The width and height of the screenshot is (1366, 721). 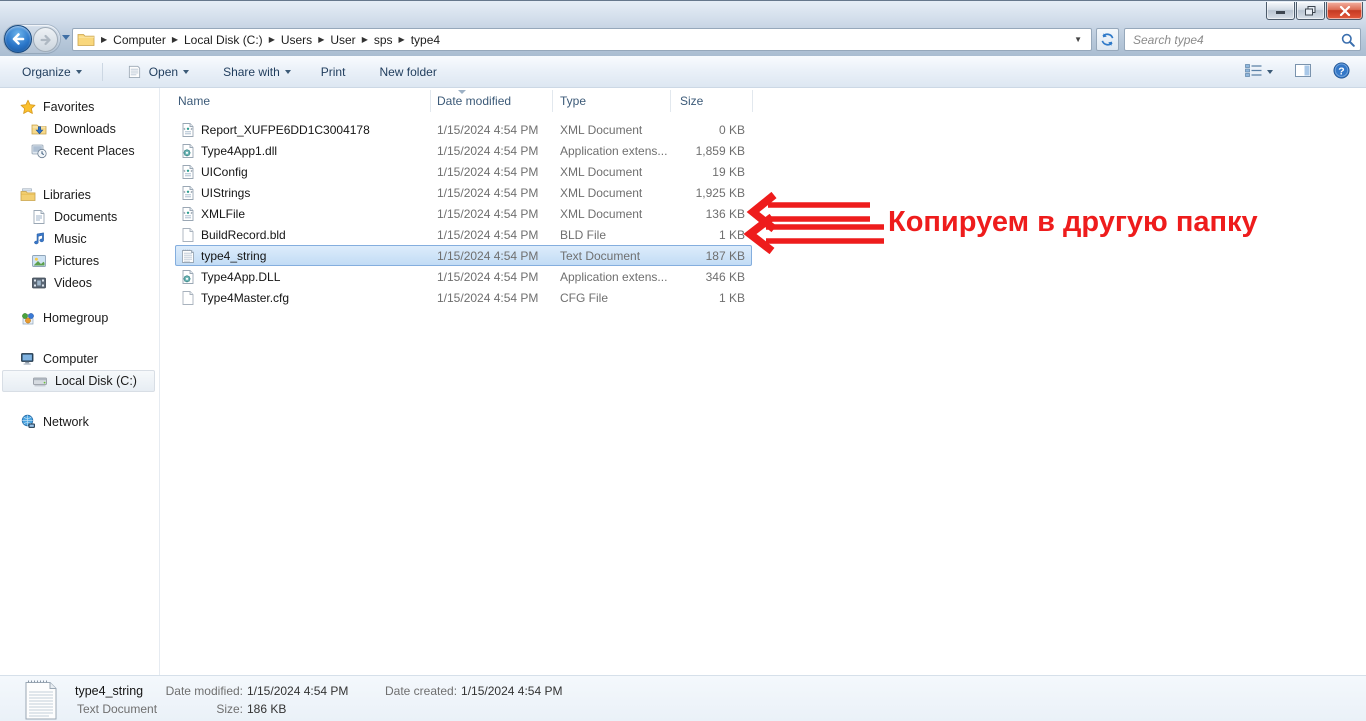 What do you see at coordinates (813, 223) in the screenshot?
I see `annotation-arrows` at bounding box center [813, 223].